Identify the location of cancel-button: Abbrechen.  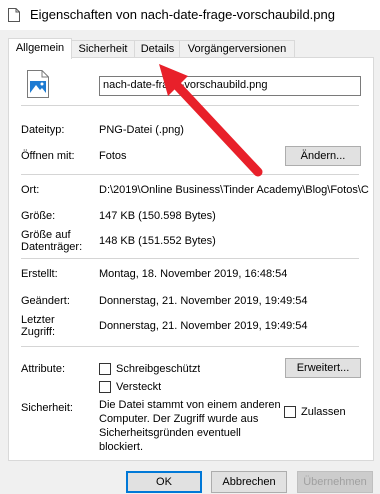
(249, 482).